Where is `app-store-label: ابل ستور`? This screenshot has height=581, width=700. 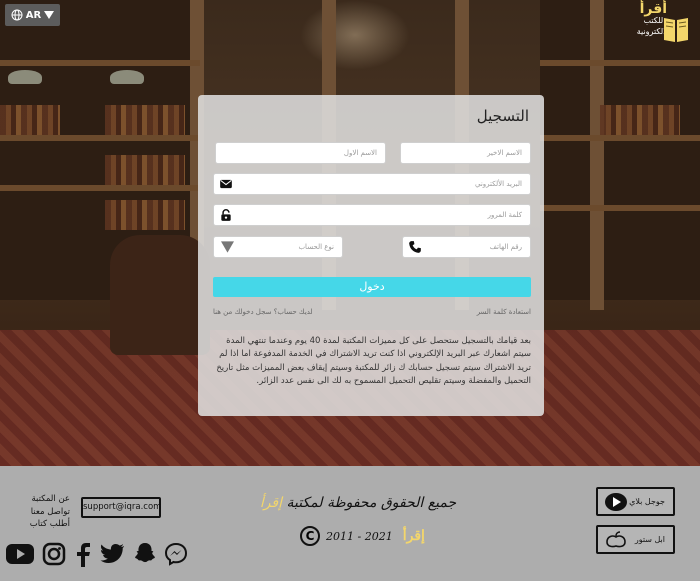 app-store-label: ابل ستور is located at coordinates (649, 539).